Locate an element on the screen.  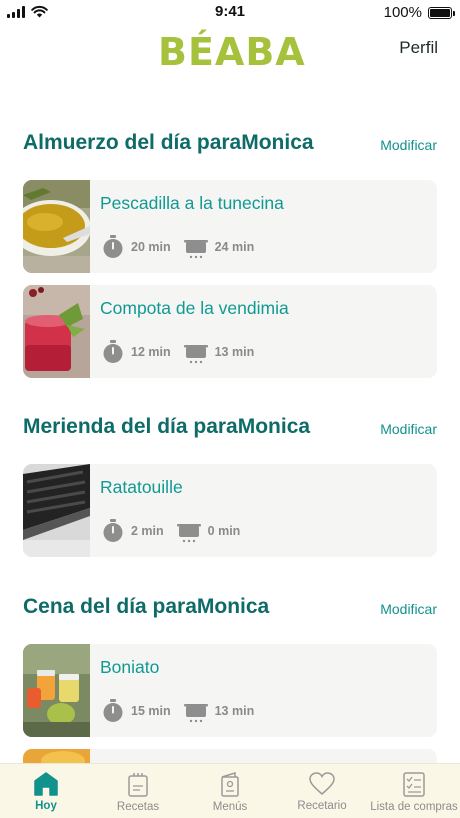
profile-link: Perfil is located at coordinates (418, 48).